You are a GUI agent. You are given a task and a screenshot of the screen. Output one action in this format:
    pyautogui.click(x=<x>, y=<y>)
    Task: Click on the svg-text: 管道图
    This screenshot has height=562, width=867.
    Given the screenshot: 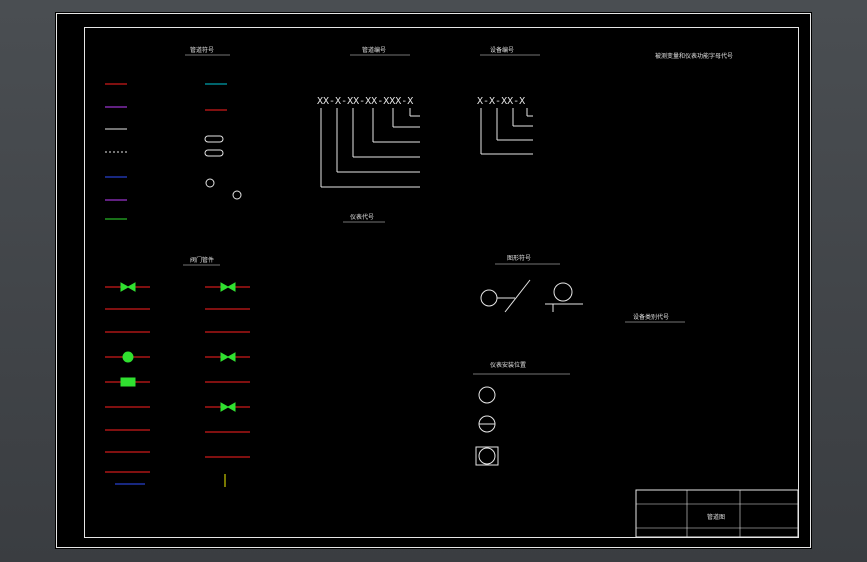 What is the action you would take?
    pyautogui.click(x=716, y=517)
    